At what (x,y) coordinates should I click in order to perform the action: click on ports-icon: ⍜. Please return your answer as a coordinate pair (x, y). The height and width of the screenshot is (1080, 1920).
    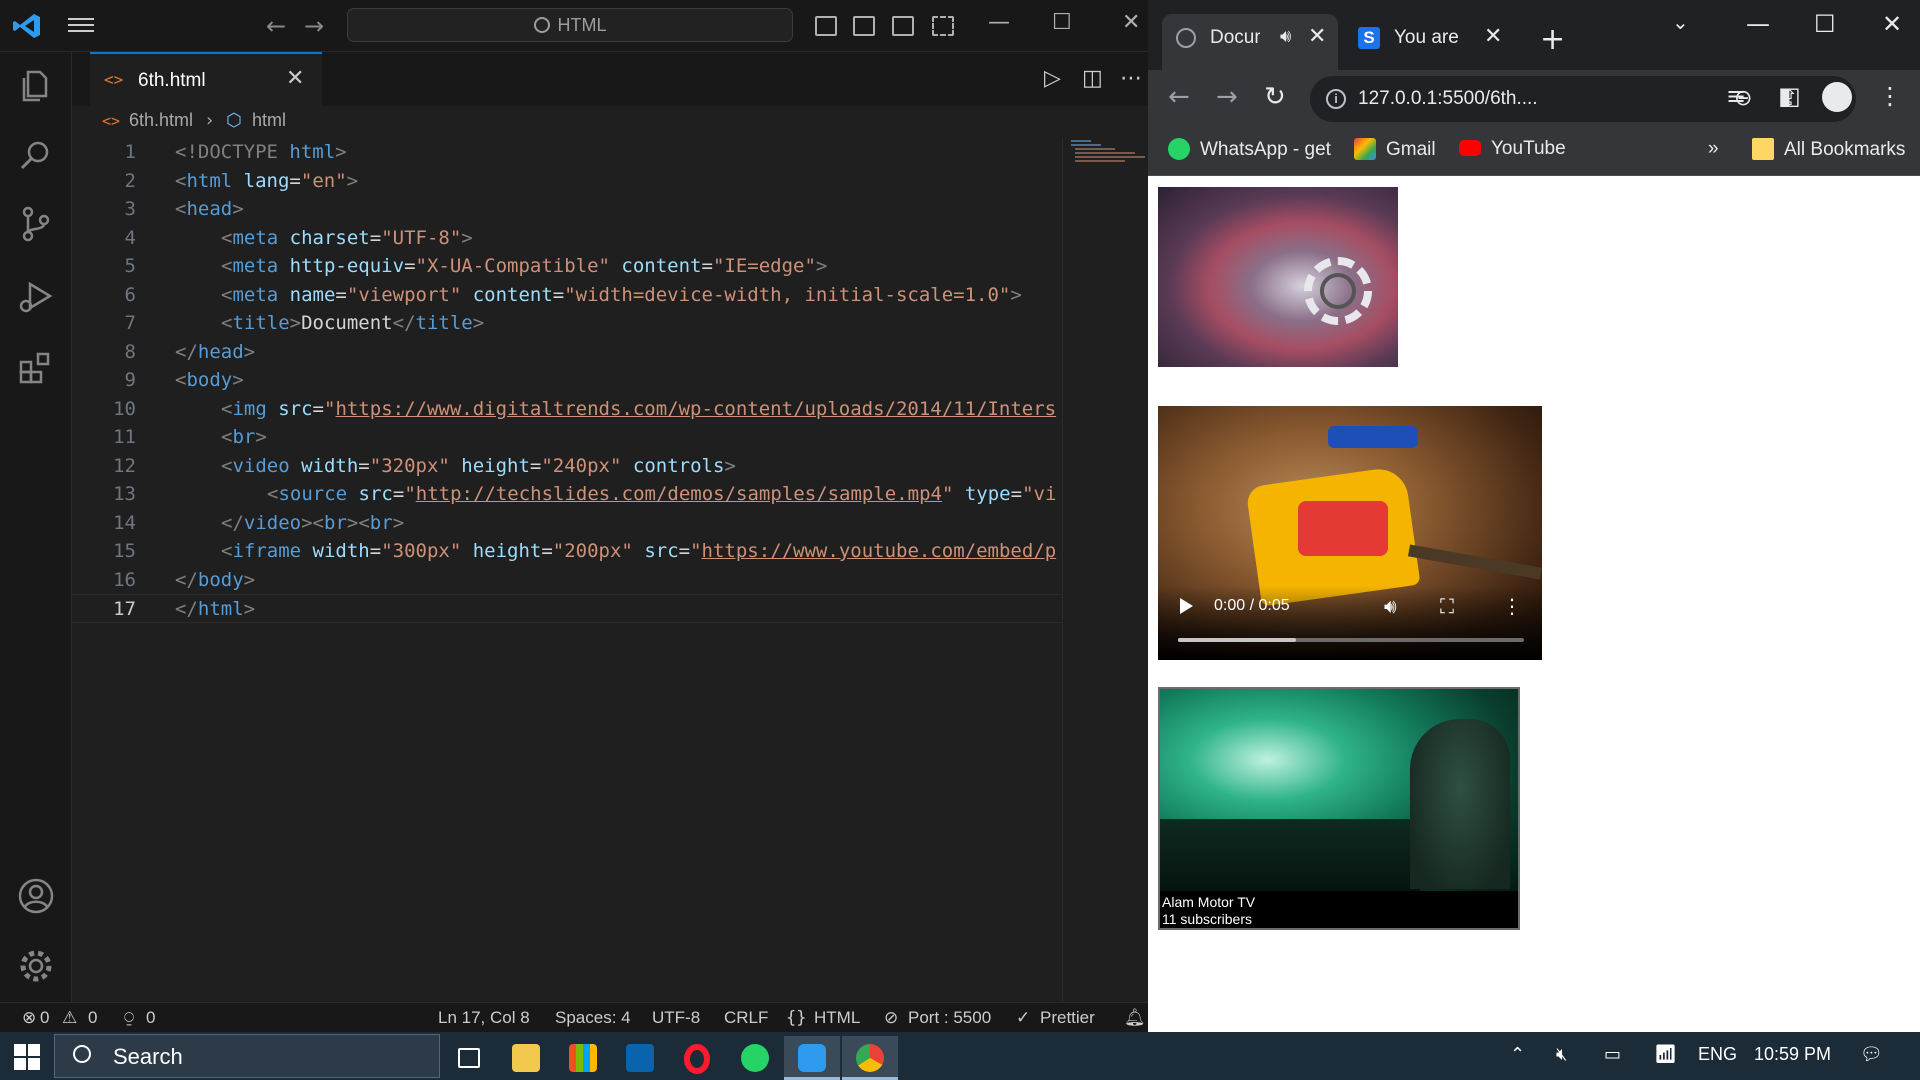
    Looking at the image, I should click on (129, 1018).